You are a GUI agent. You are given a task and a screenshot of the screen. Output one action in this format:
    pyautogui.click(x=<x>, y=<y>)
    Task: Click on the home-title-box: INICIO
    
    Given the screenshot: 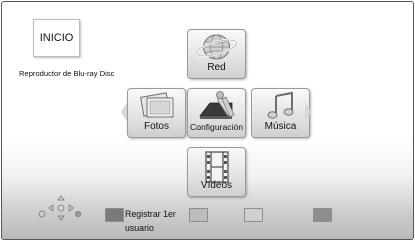 What is the action you would take?
    pyautogui.click(x=56, y=38)
    